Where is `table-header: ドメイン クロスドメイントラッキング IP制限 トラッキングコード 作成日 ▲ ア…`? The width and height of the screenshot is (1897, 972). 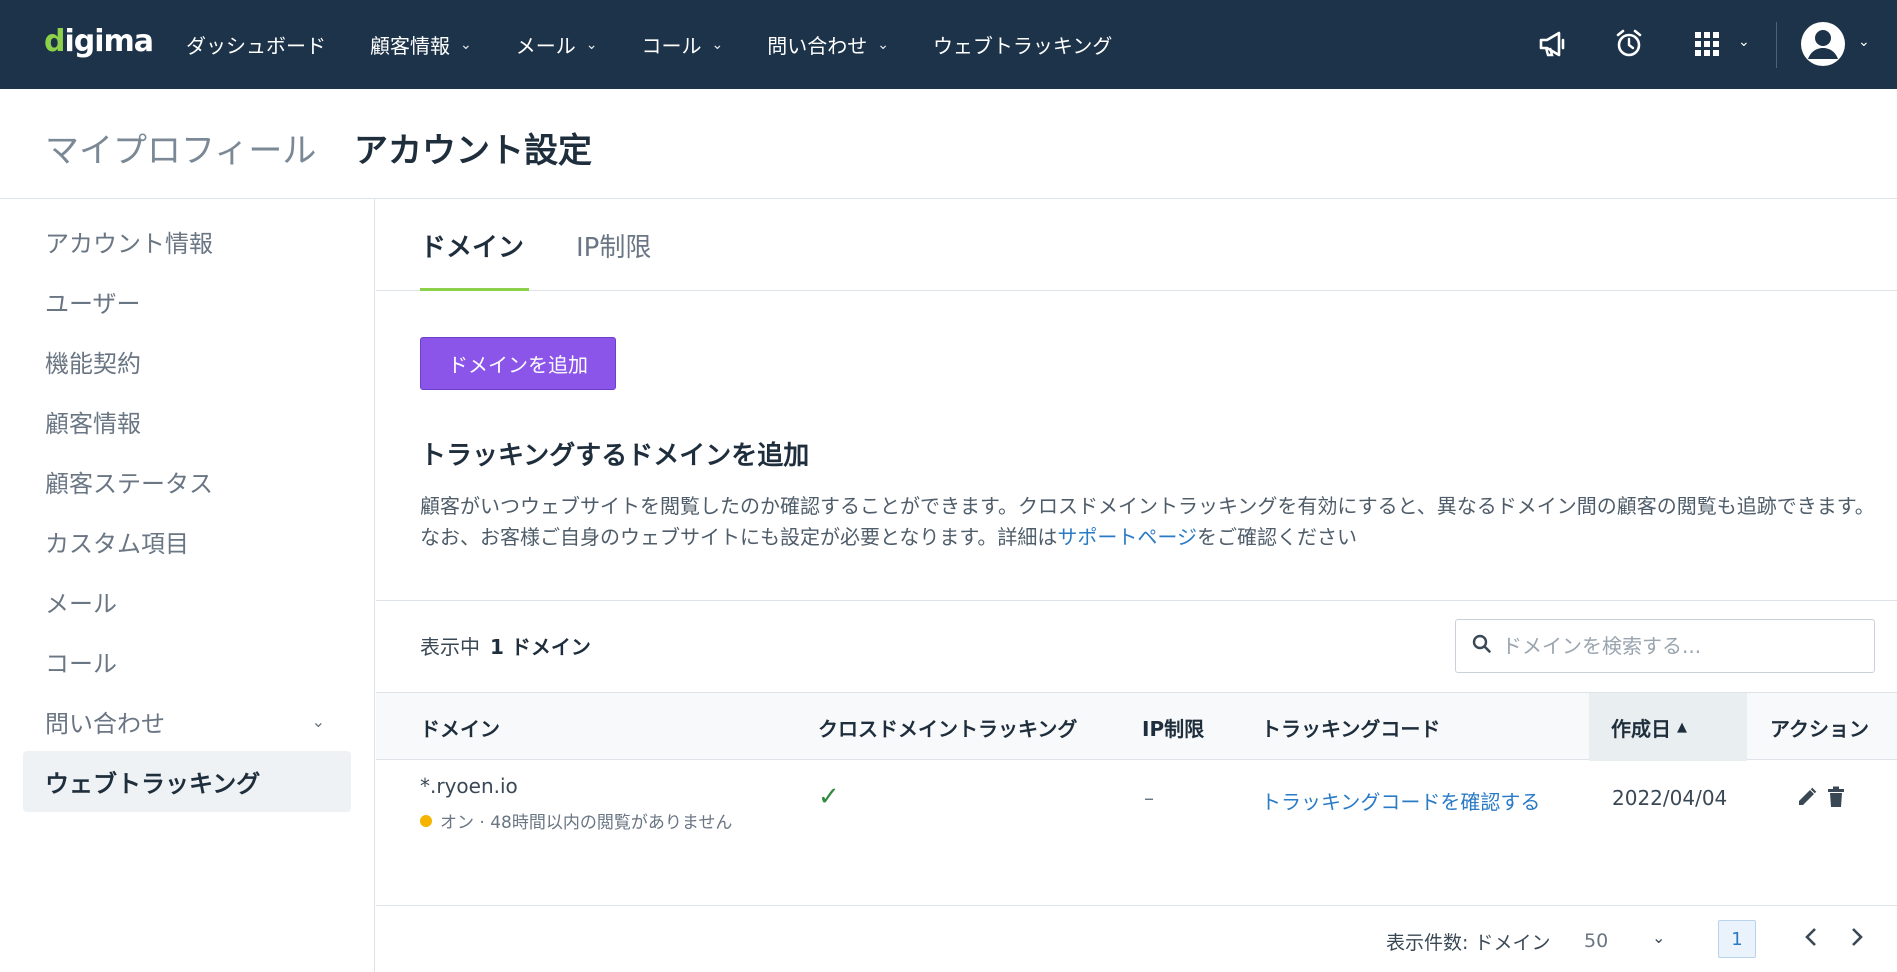 table-header: ドメイン クロスドメイントラッキング IP制限 トラッキングコード 作成日 ▲ ア… is located at coordinates (1136, 726).